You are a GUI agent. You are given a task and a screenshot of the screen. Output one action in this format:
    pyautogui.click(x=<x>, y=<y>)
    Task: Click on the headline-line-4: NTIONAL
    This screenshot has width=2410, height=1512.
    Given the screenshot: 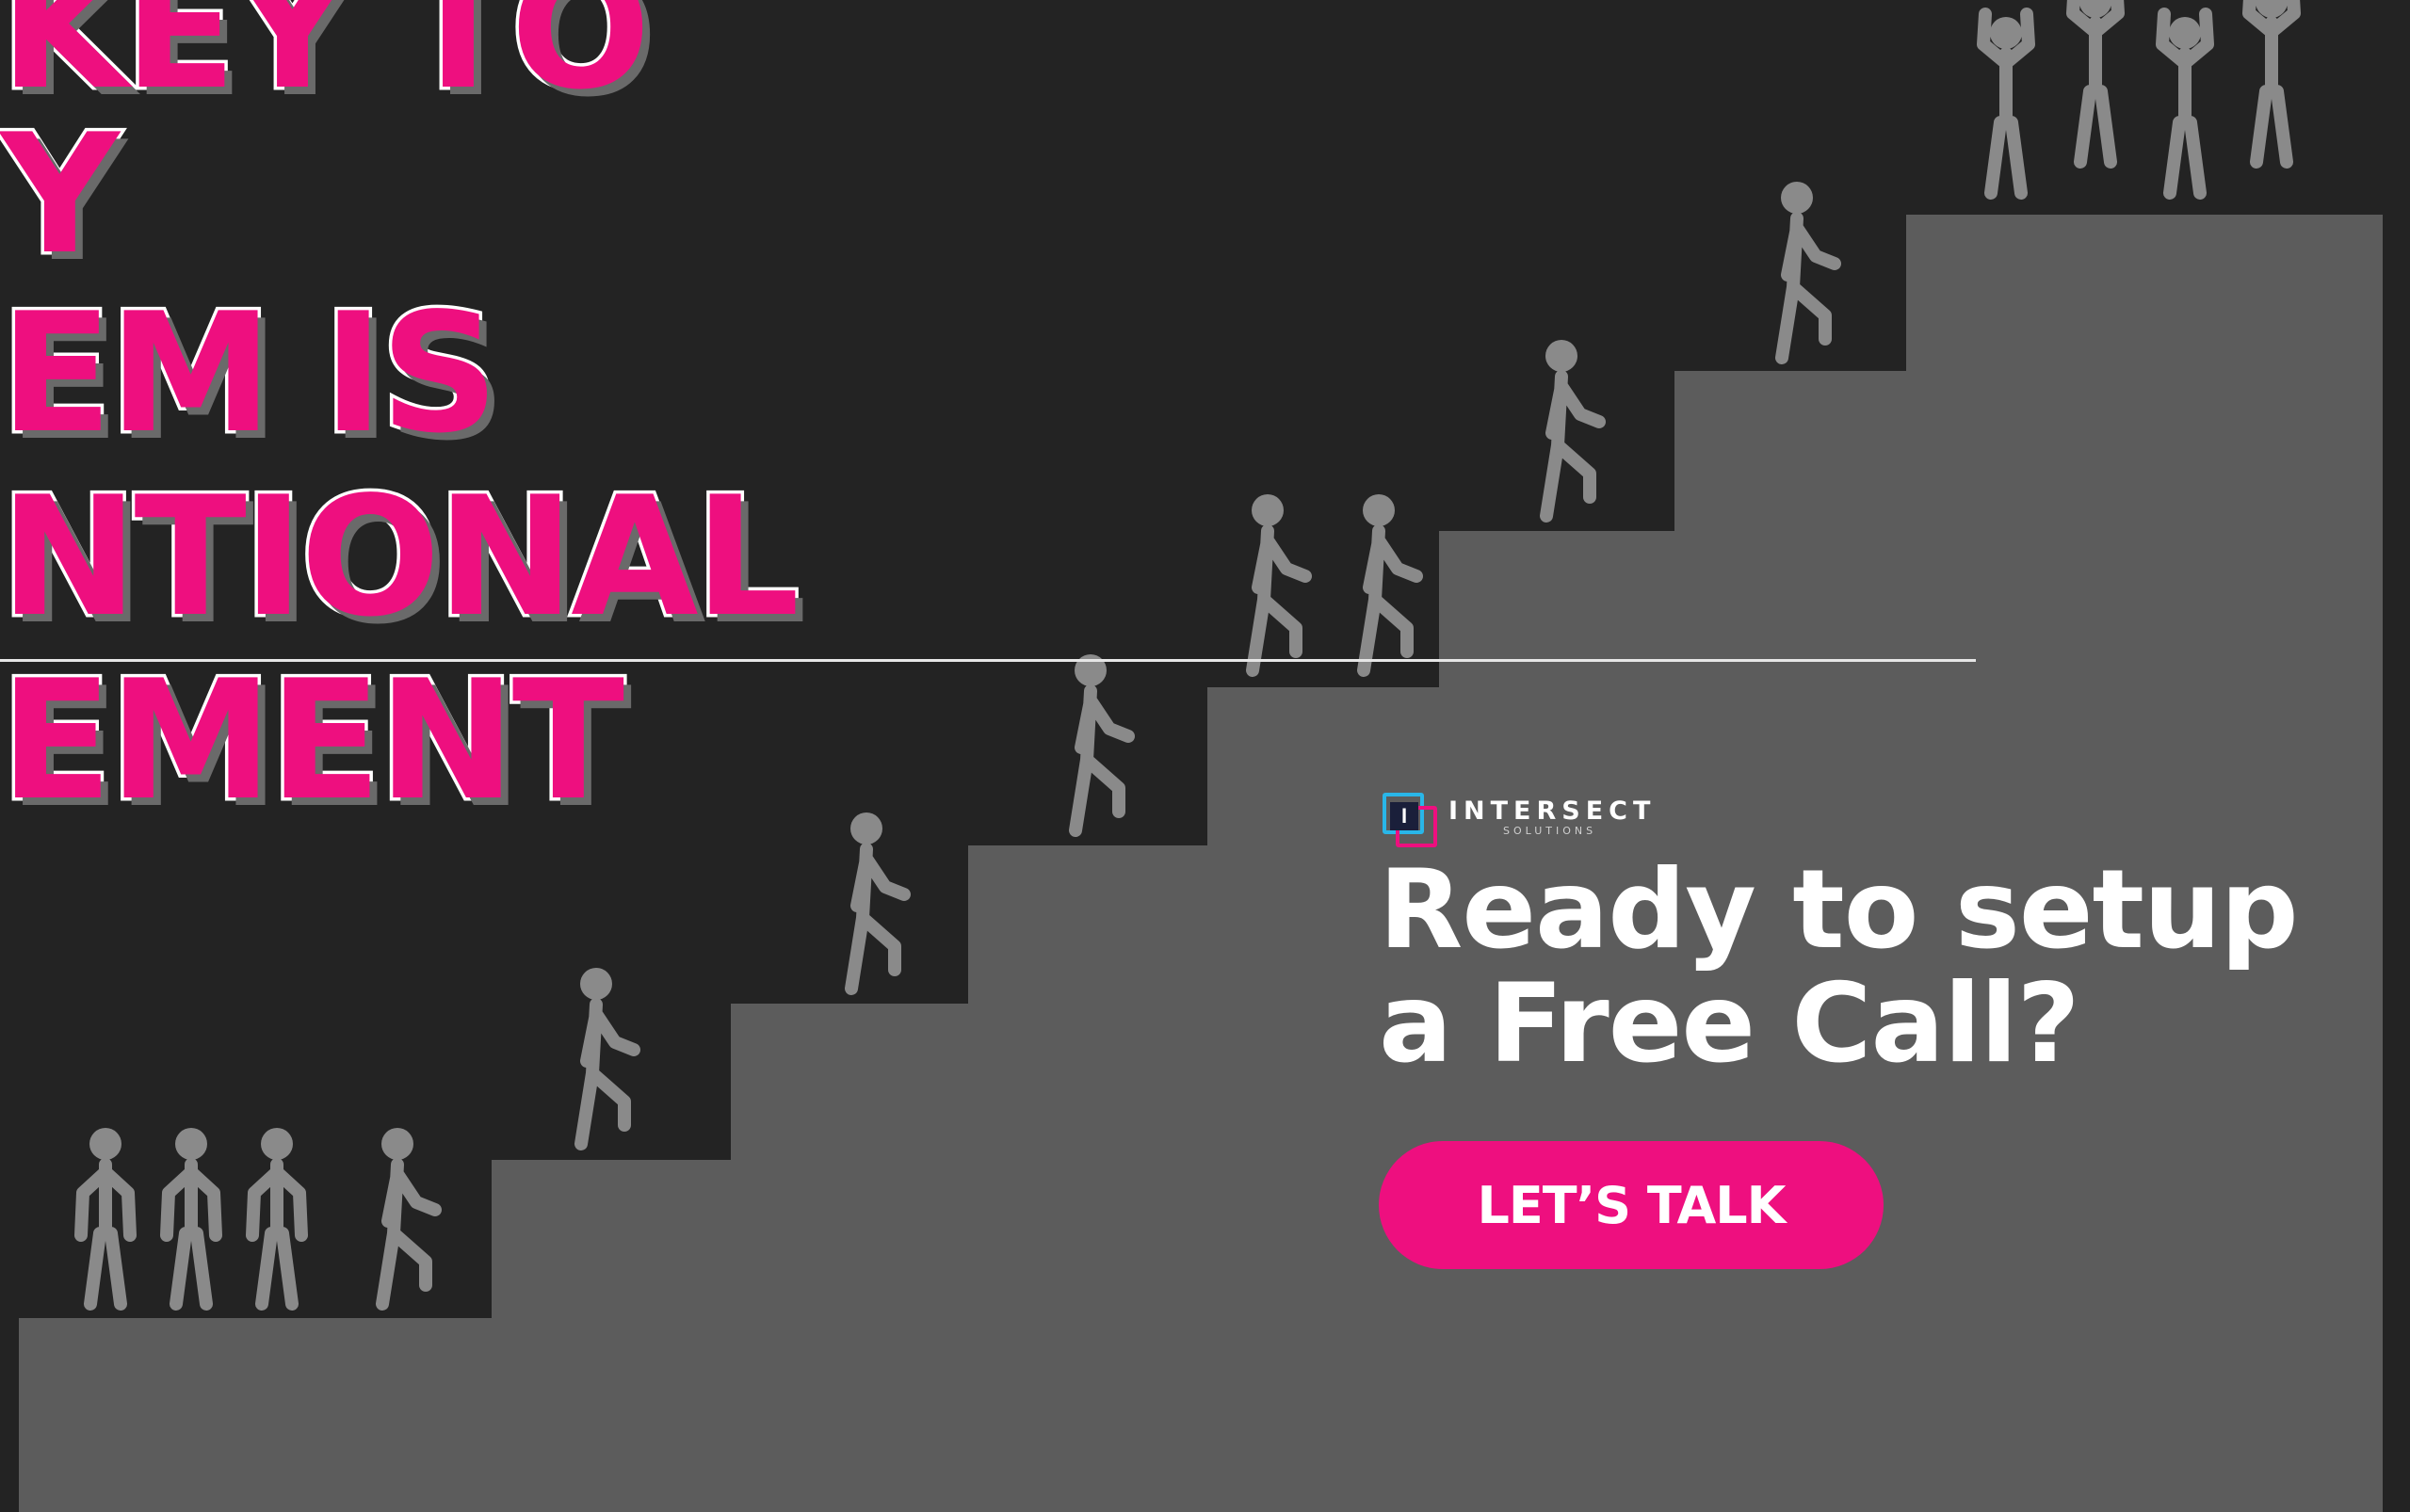 What is the action you would take?
    pyautogui.click(x=401, y=557)
    